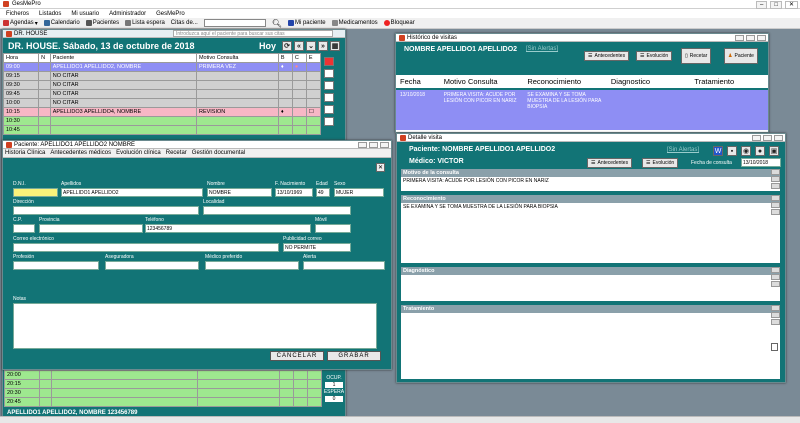  I want to click on mi-paciente-button: Mi paciente, so click(306, 23).